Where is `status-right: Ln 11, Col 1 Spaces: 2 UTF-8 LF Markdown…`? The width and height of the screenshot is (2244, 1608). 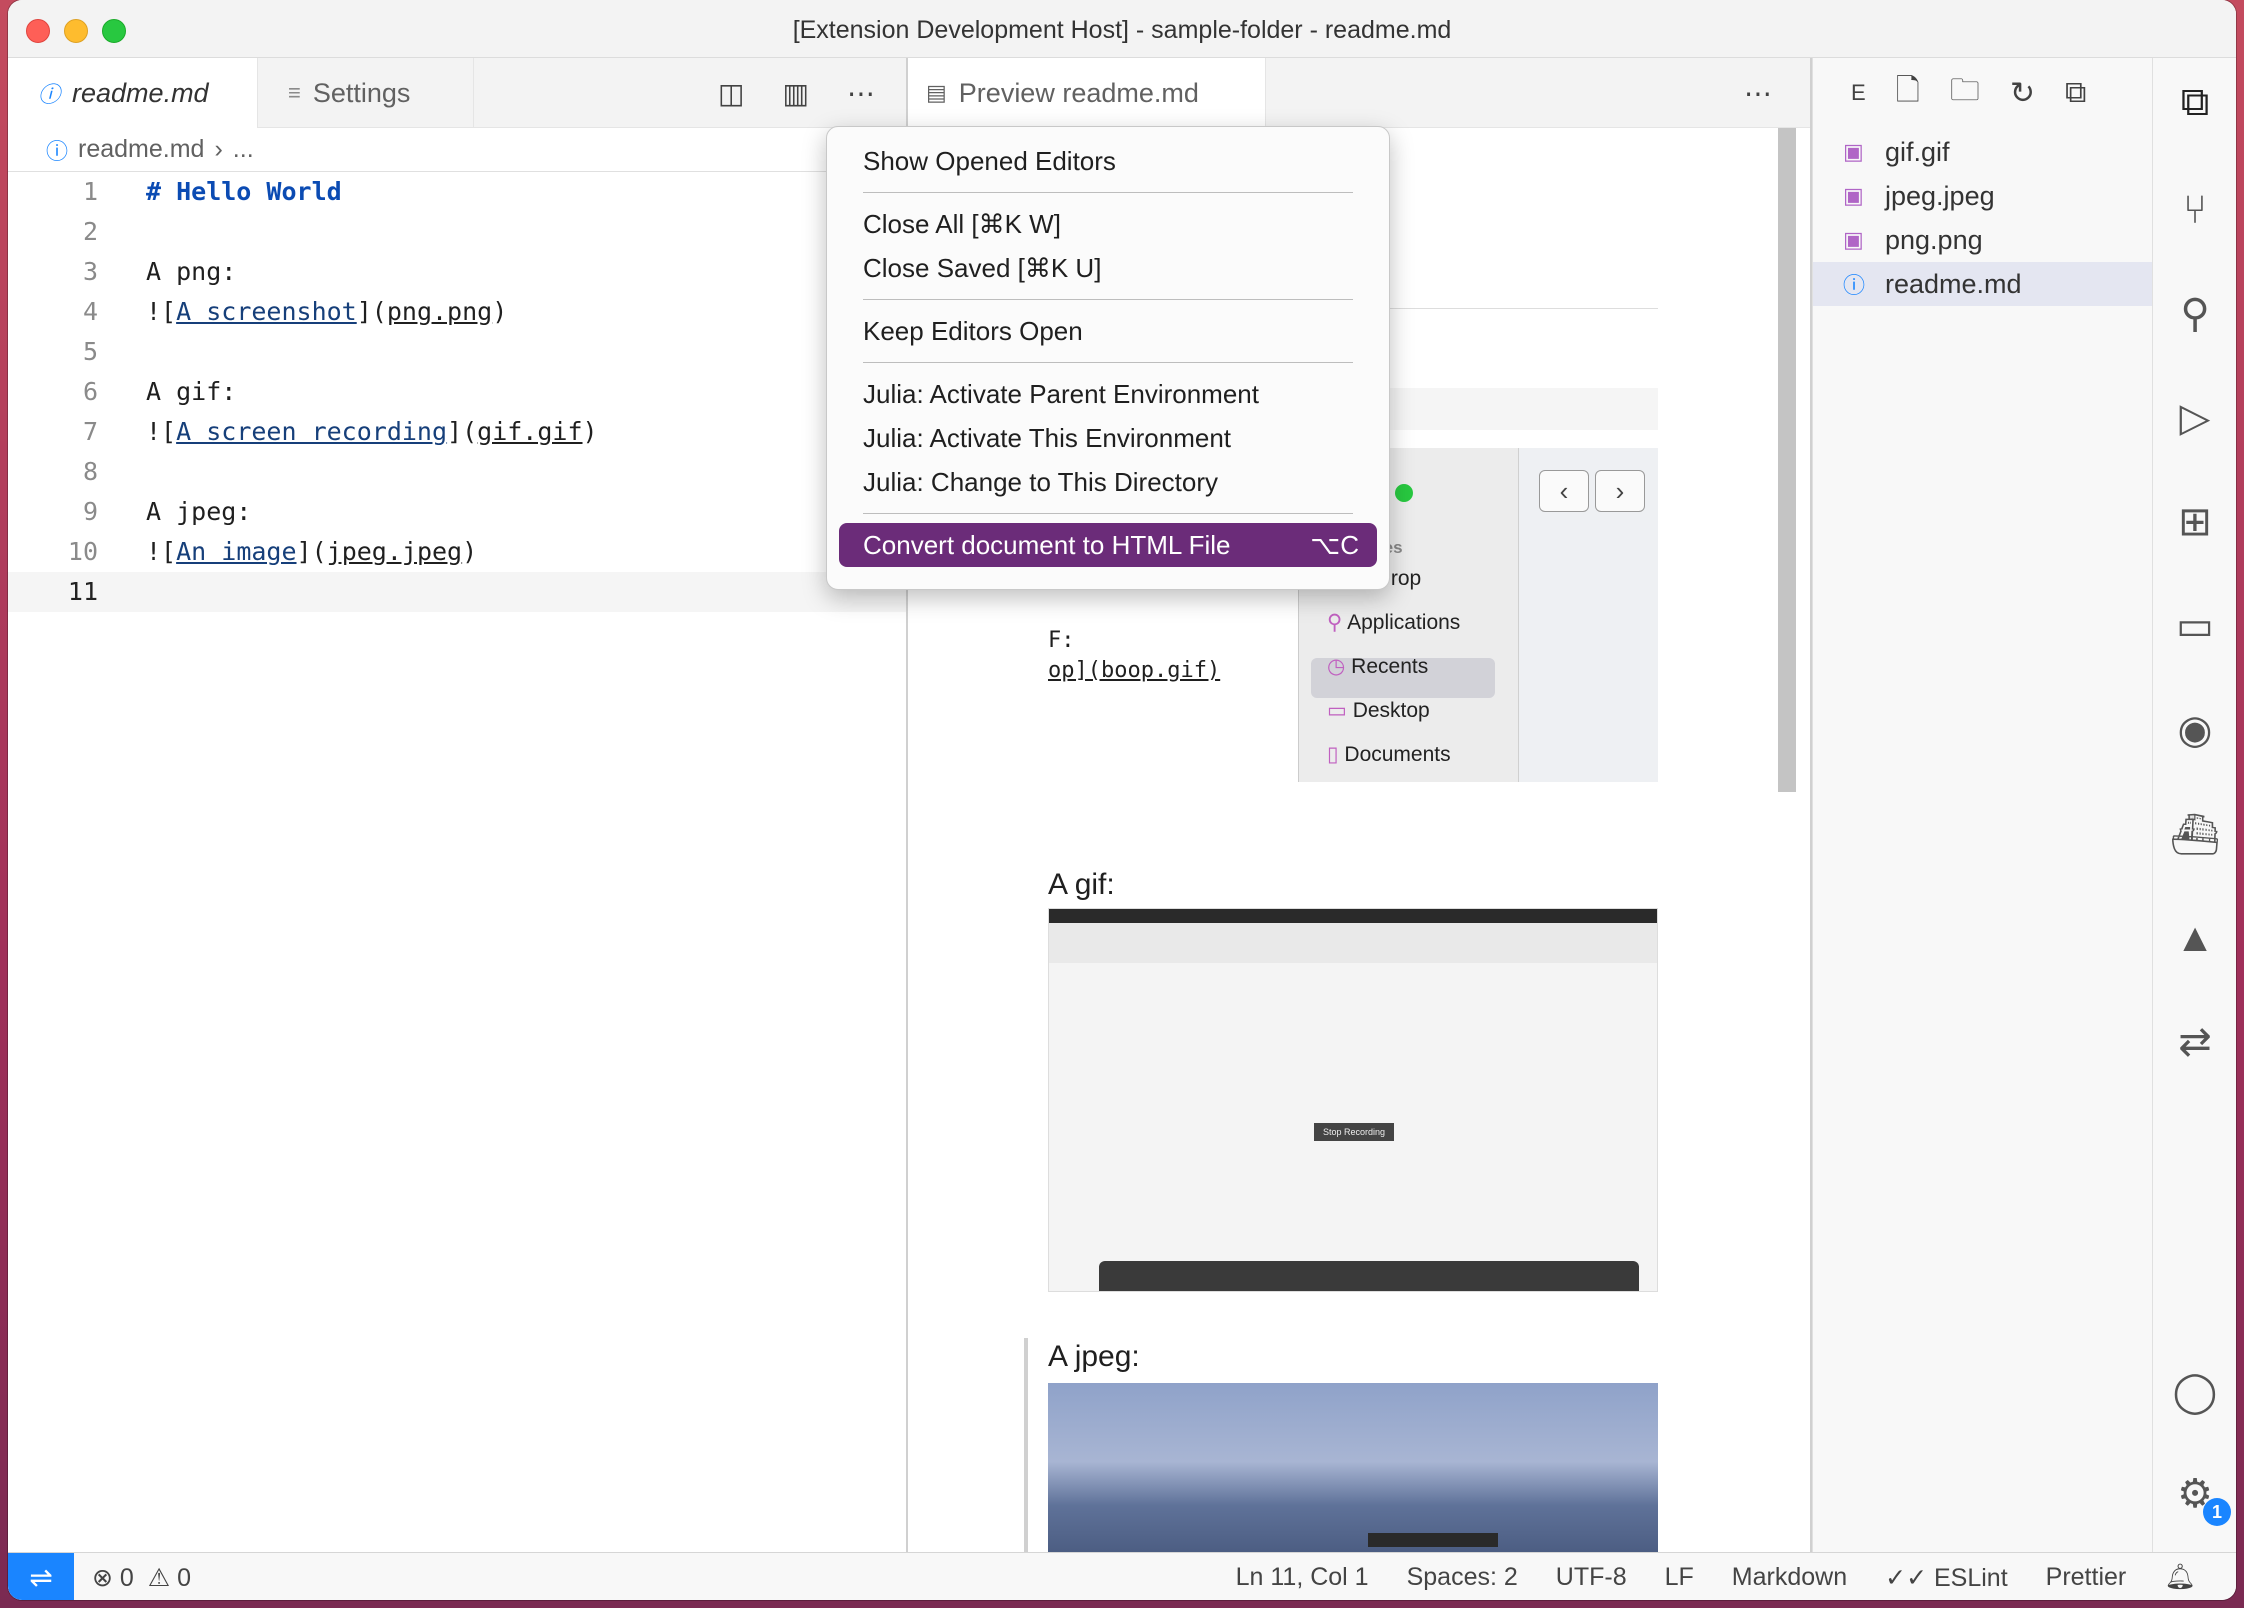 status-right: Ln 11, Col 1 Spaces: 2 UTF-8 LF Markdown… is located at coordinates (1716, 1578).